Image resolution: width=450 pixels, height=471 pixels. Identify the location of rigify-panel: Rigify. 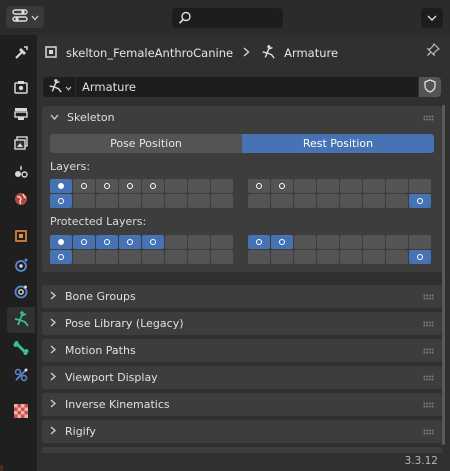
(242, 431).